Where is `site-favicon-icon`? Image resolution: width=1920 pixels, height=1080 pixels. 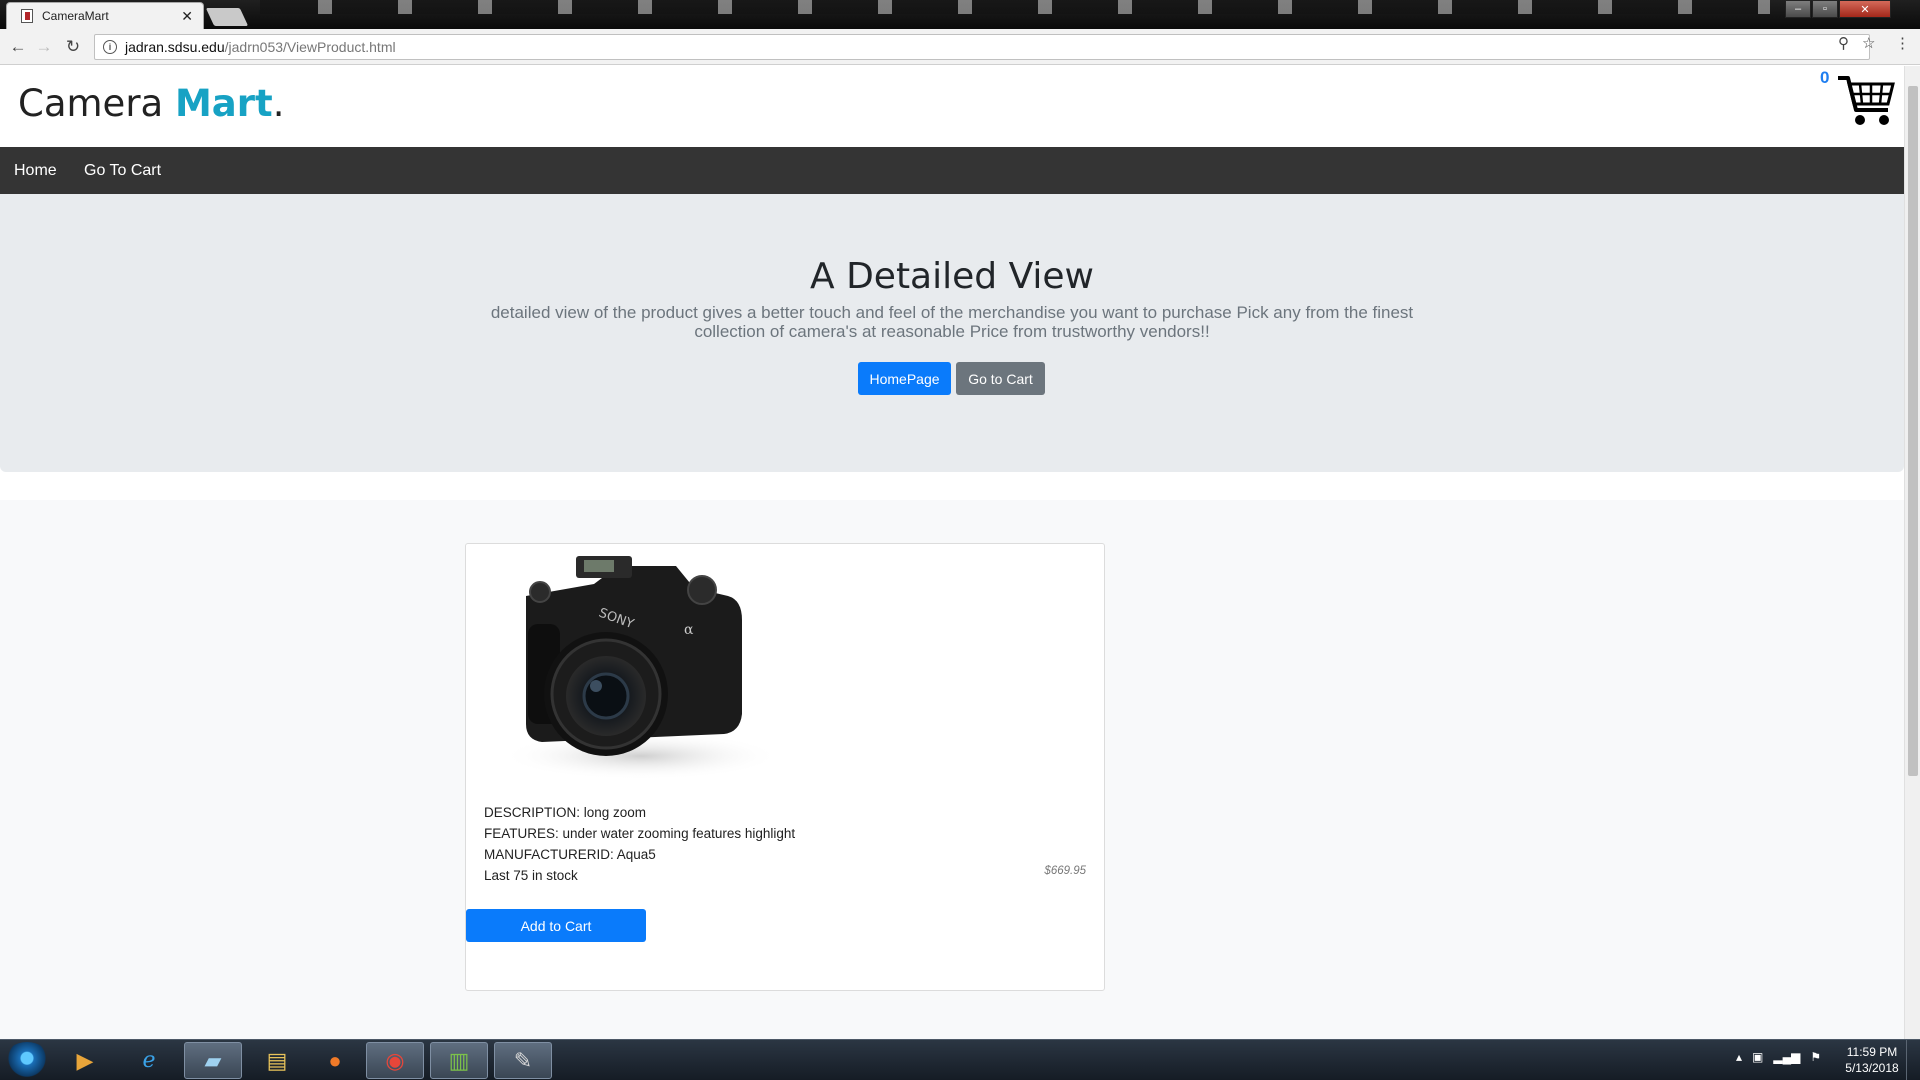 site-favicon-icon is located at coordinates (27, 16).